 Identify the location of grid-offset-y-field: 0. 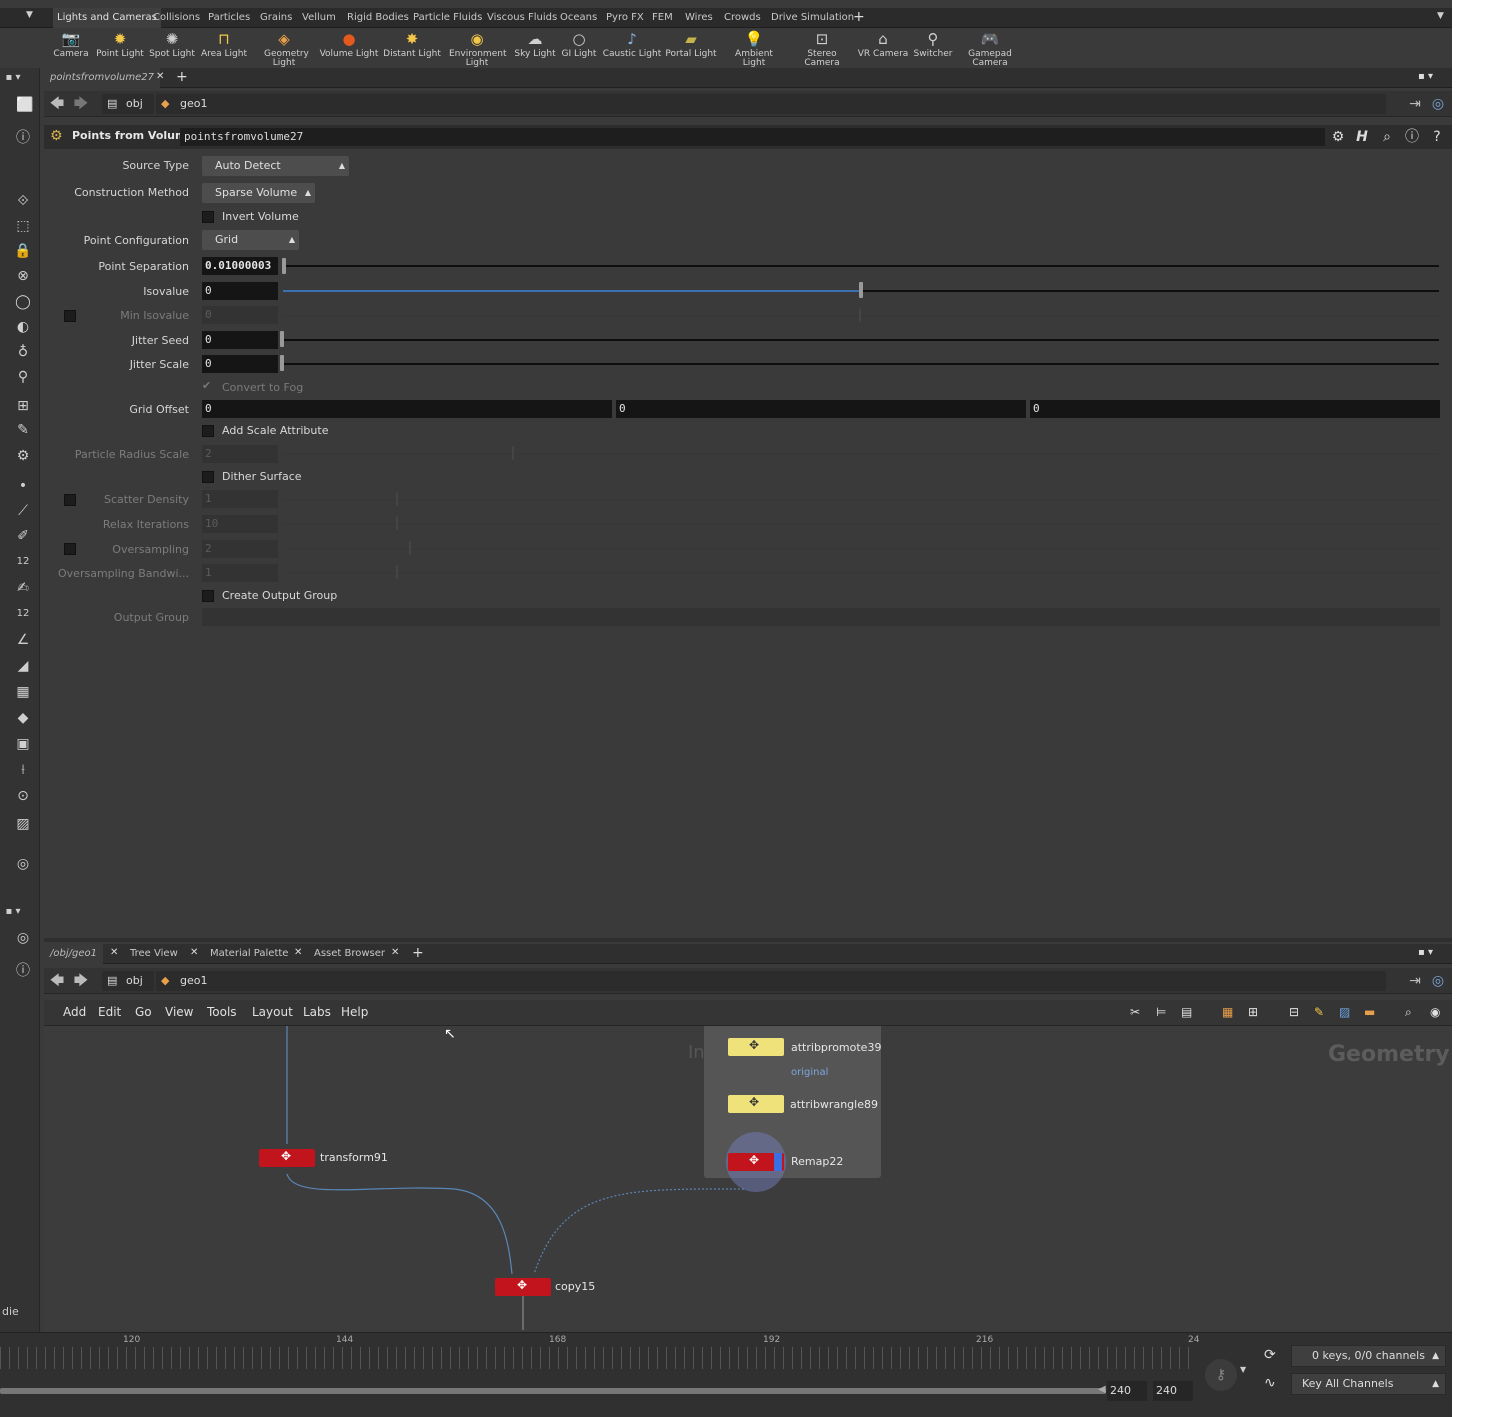
(821, 409).